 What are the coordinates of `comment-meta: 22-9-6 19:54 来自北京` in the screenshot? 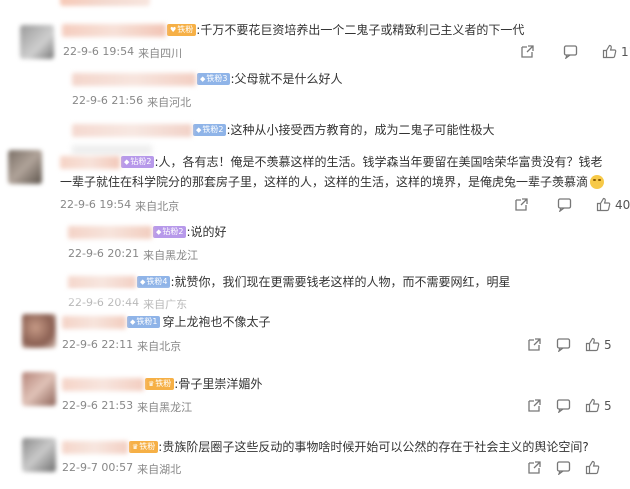 It's located at (119, 206).